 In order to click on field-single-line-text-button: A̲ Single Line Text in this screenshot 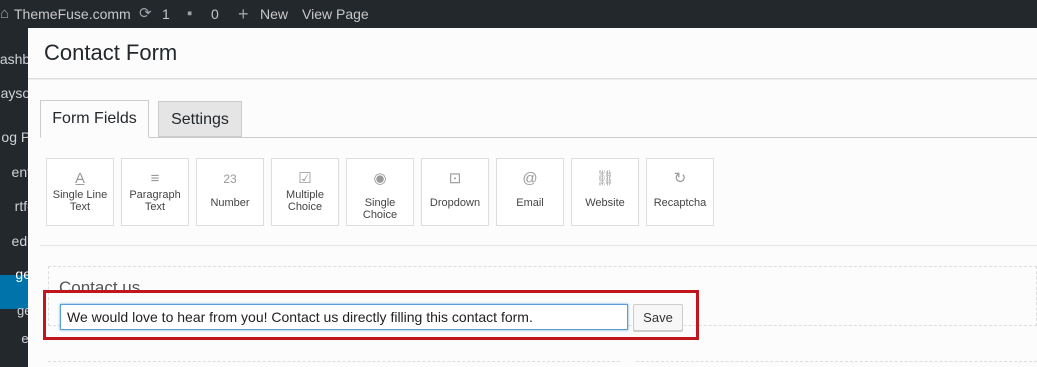, I will do `click(80, 192)`.